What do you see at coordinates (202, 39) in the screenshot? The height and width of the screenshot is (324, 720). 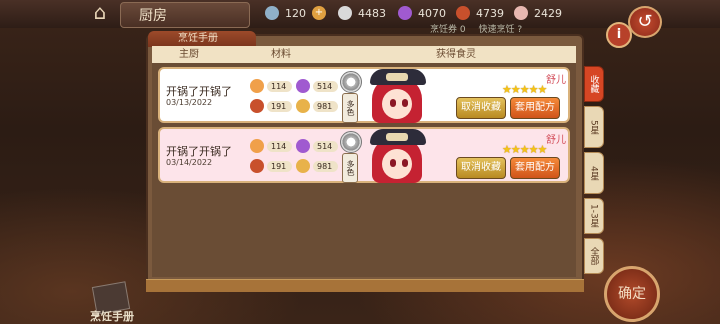 I see `panel-tab-label: 烹饪手册` at bounding box center [202, 39].